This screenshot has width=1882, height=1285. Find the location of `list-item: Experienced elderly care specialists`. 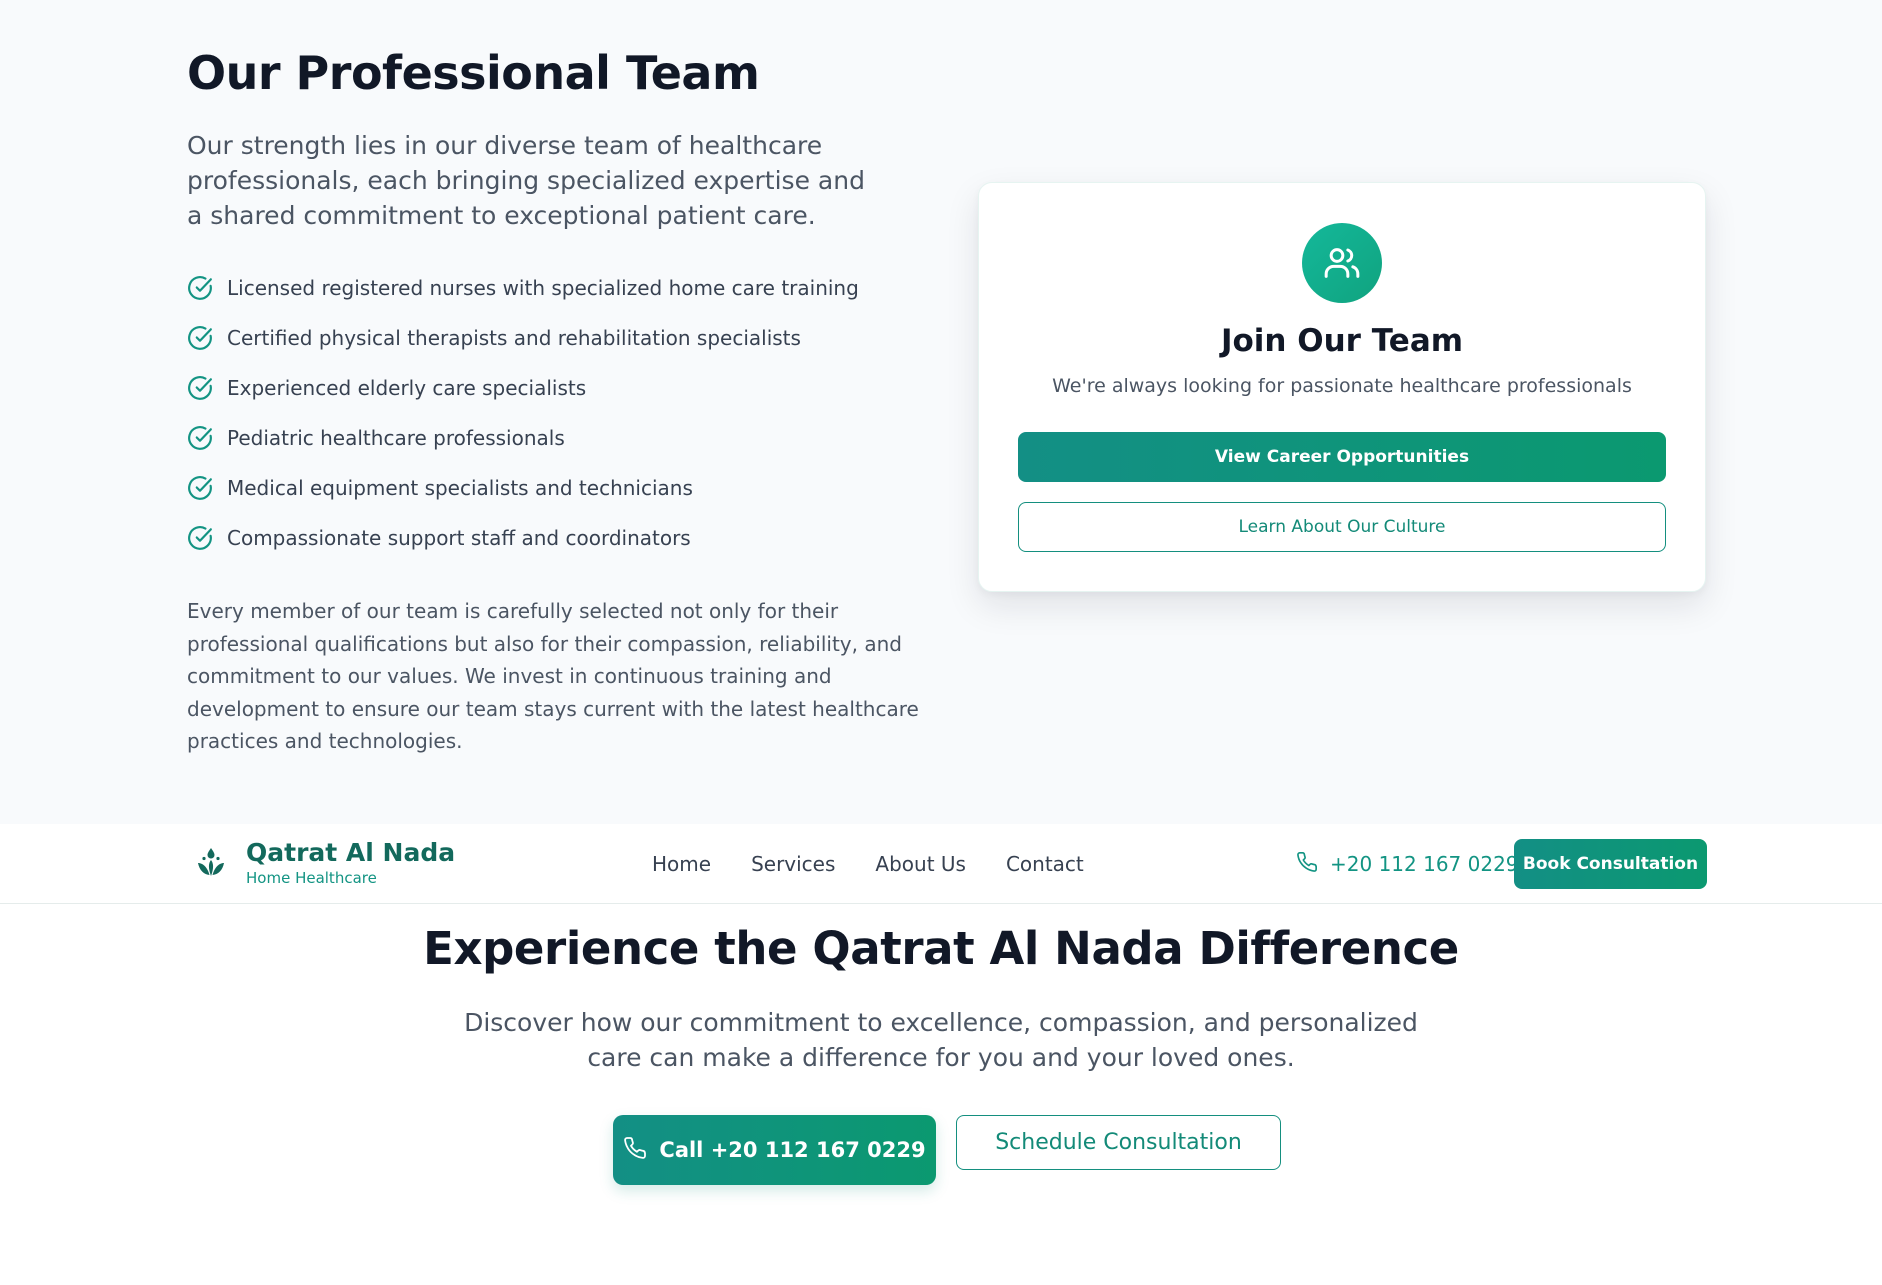

list-item: Experienced elderly care specialists is located at coordinates (523, 388).